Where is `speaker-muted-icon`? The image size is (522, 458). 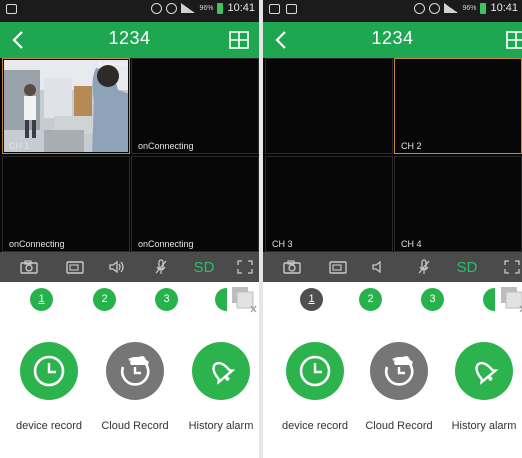 speaker-muted-icon is located at coordinates (380, 267).